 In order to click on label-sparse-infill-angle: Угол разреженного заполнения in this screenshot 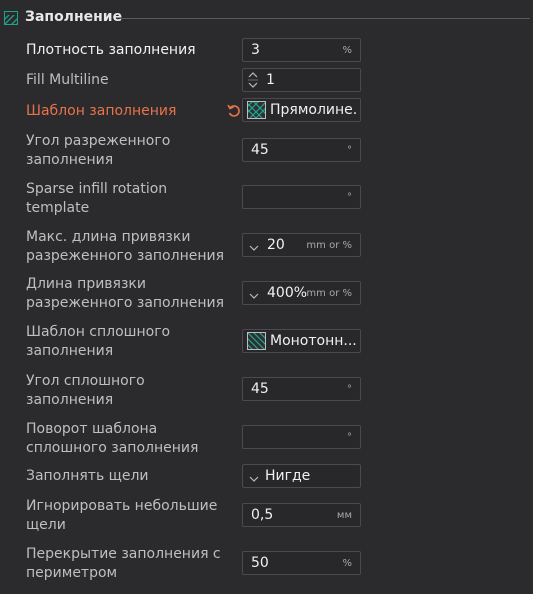, I will do `click(98, 150)`.